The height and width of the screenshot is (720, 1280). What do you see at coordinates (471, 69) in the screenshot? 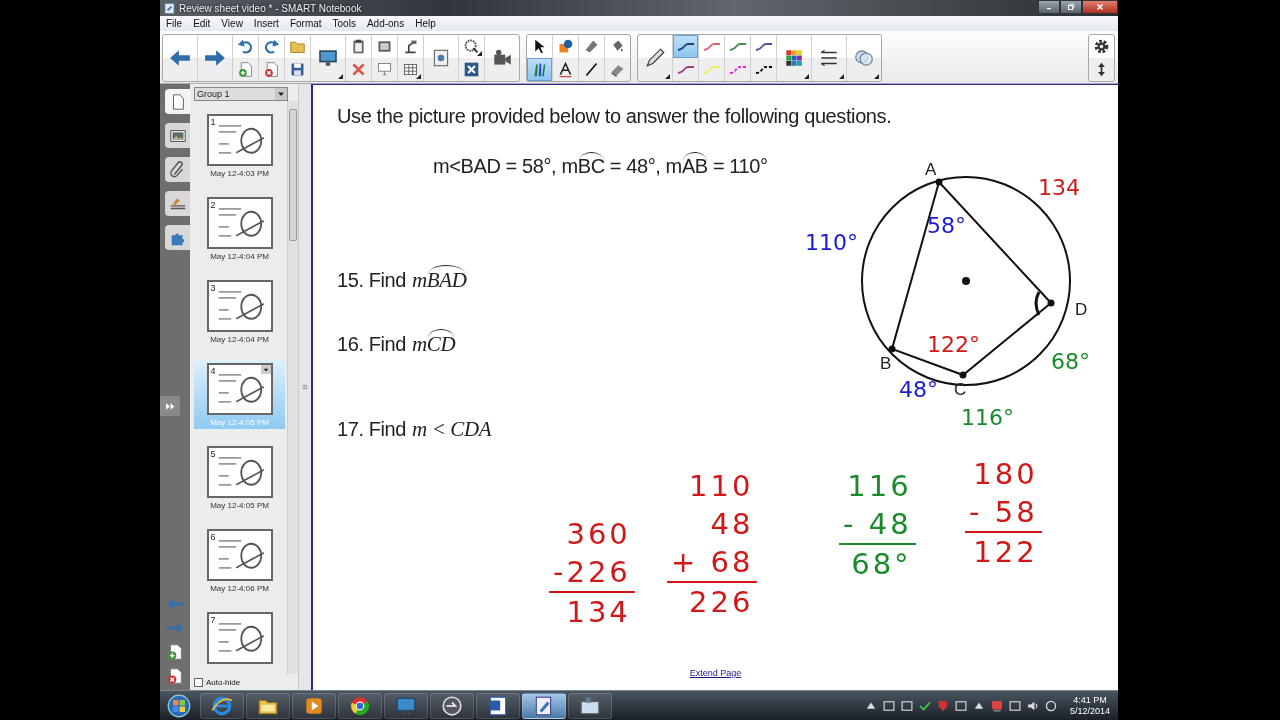
I see `close-box-icon` at bounding box center [471, 69].